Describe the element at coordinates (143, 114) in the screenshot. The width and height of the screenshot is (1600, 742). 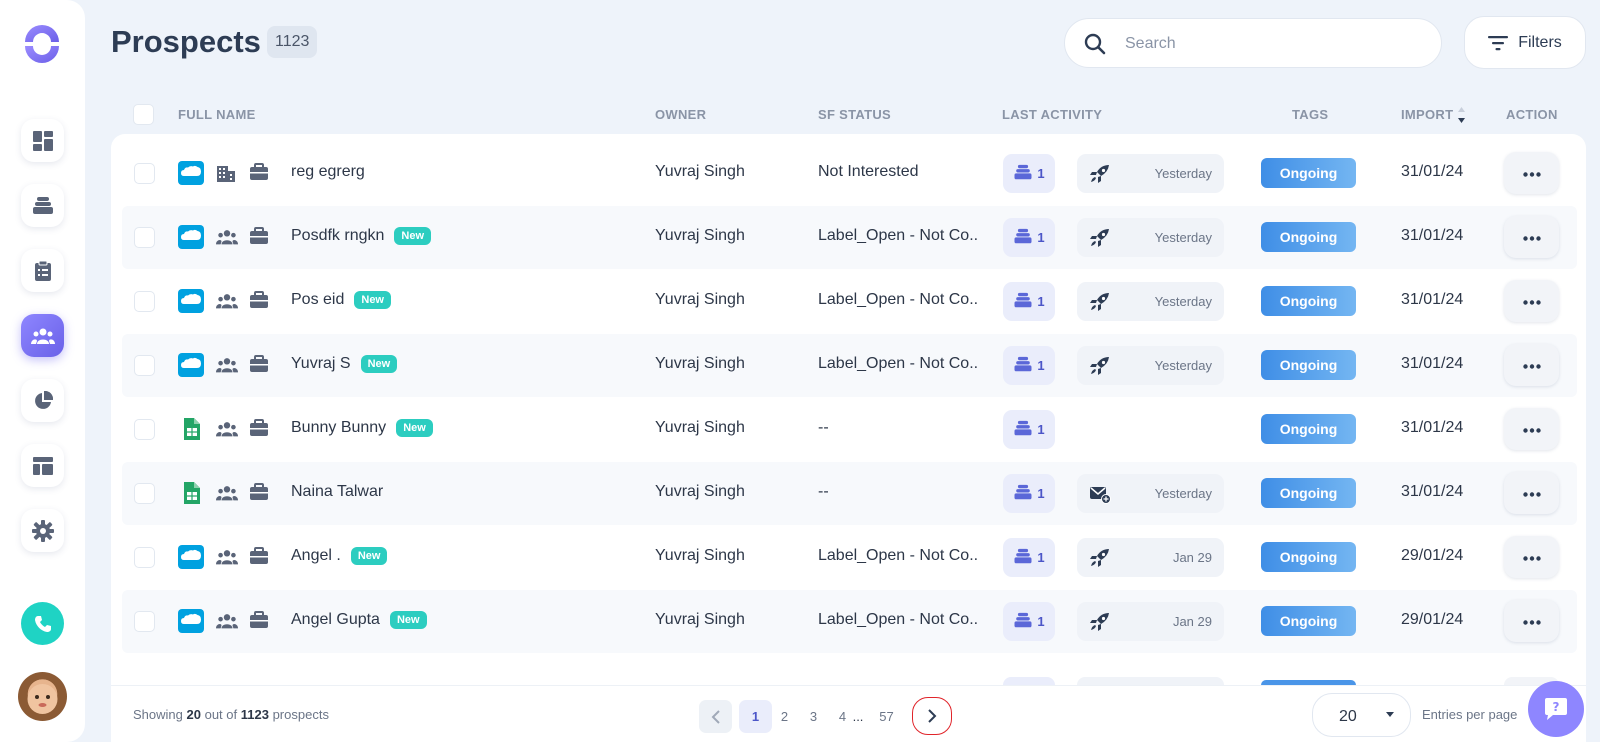
I see `select-all-checkbox` at that location.